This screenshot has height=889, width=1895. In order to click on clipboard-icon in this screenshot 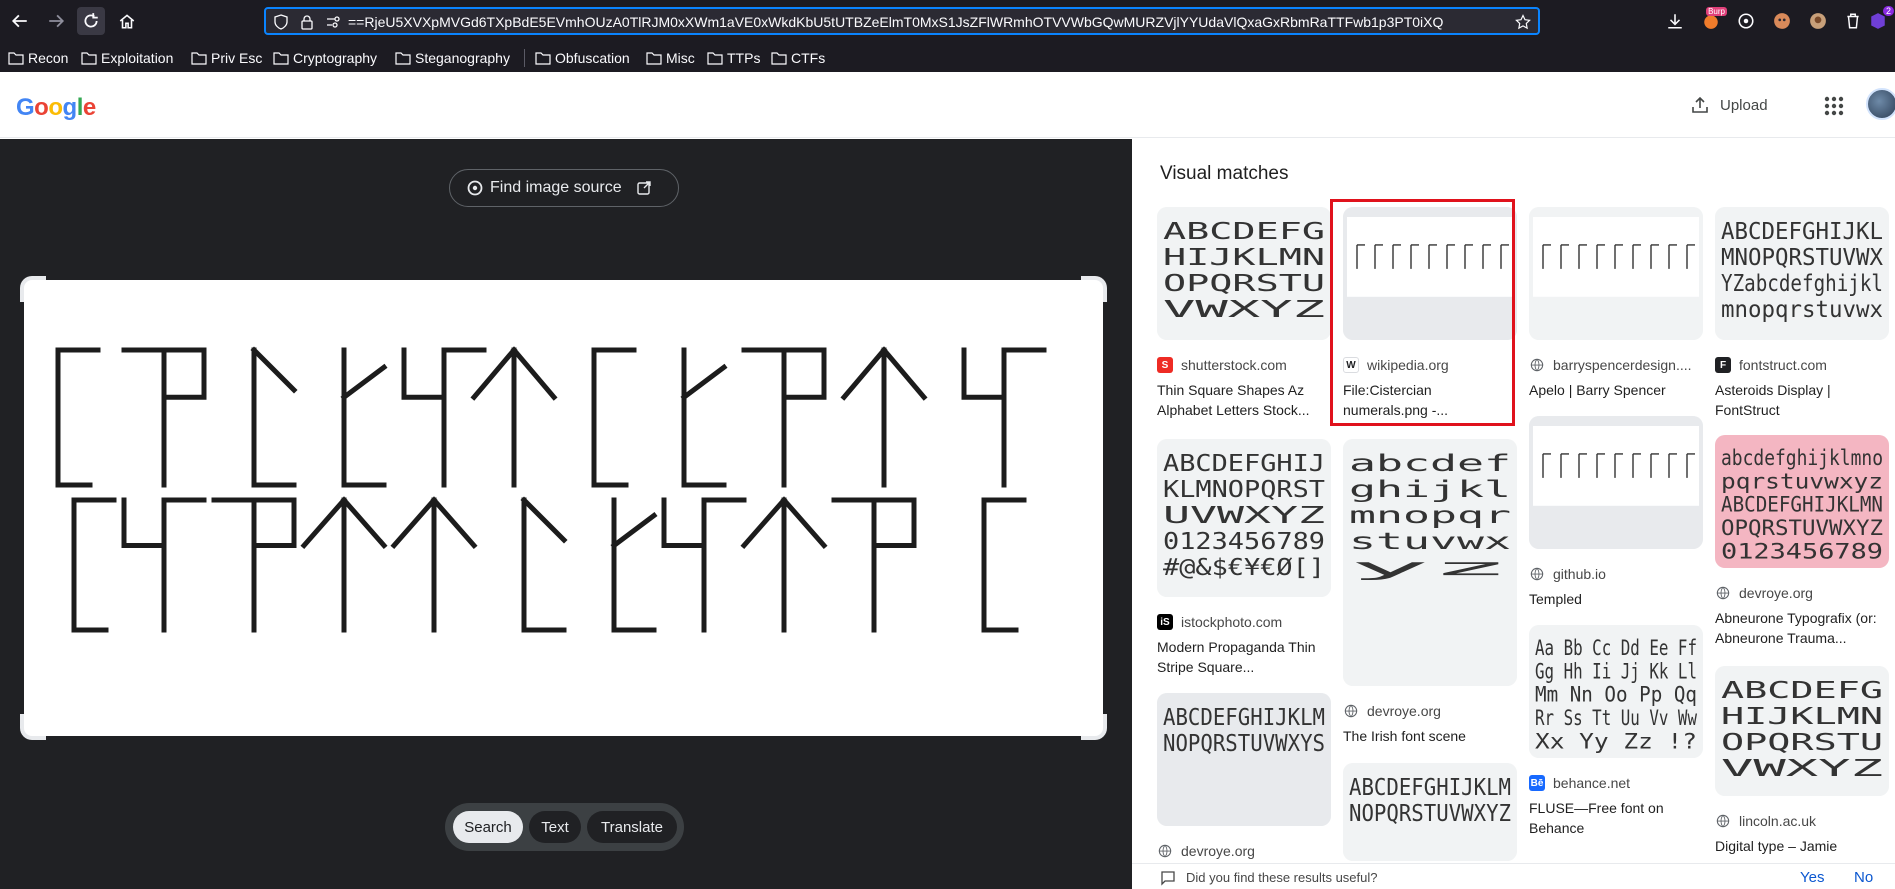, I will do `click(1820, 21)`.